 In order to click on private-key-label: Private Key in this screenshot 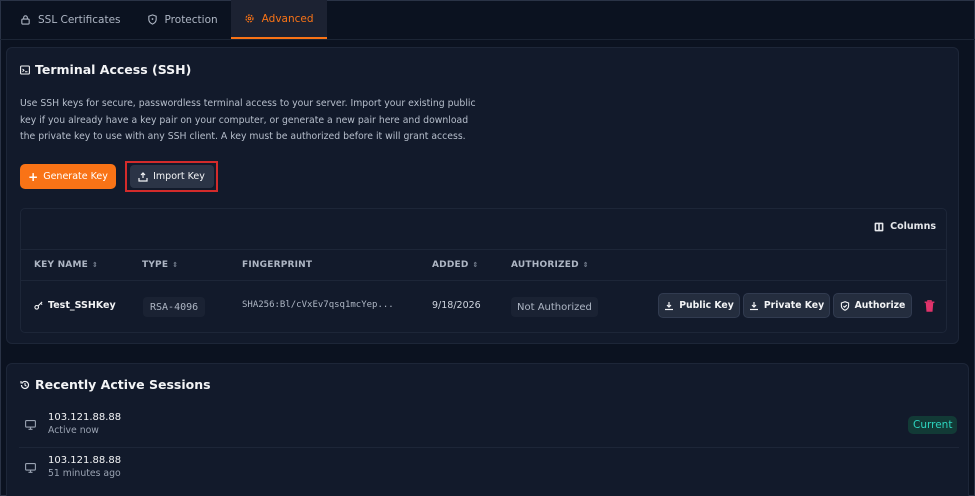, I will do `click(794, 305)`.